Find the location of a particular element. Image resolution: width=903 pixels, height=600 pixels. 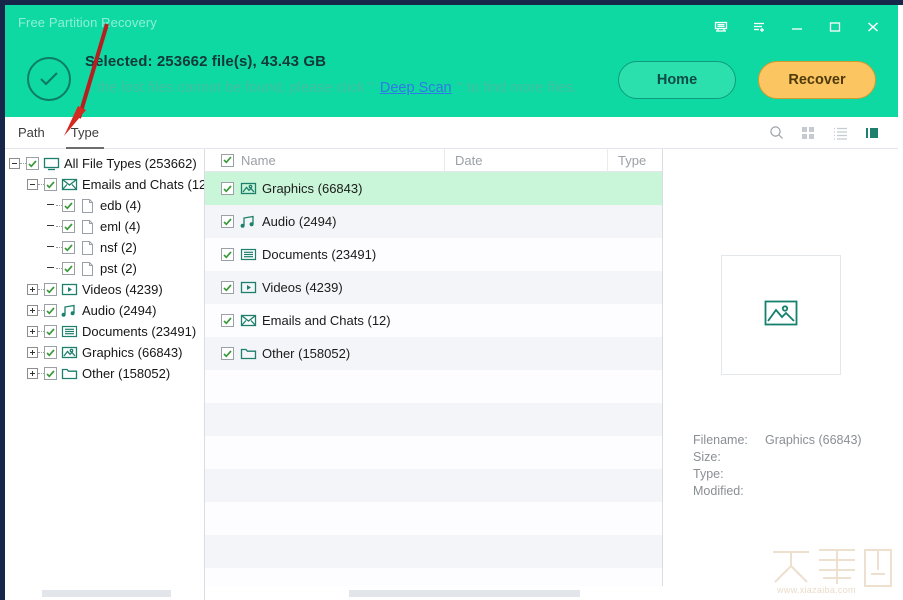

file-list-row: Documents (23491) is located at coordinates (433, 254).